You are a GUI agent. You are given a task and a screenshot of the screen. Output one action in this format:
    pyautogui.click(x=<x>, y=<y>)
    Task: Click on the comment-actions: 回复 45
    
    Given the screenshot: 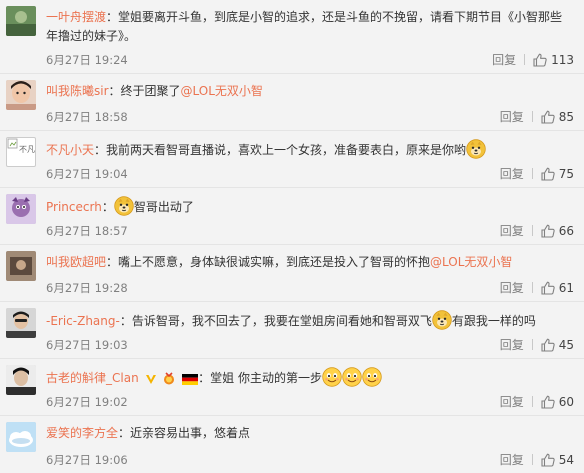 What is the action you would take?
    pyautogui.click(x=537, y=344)
    